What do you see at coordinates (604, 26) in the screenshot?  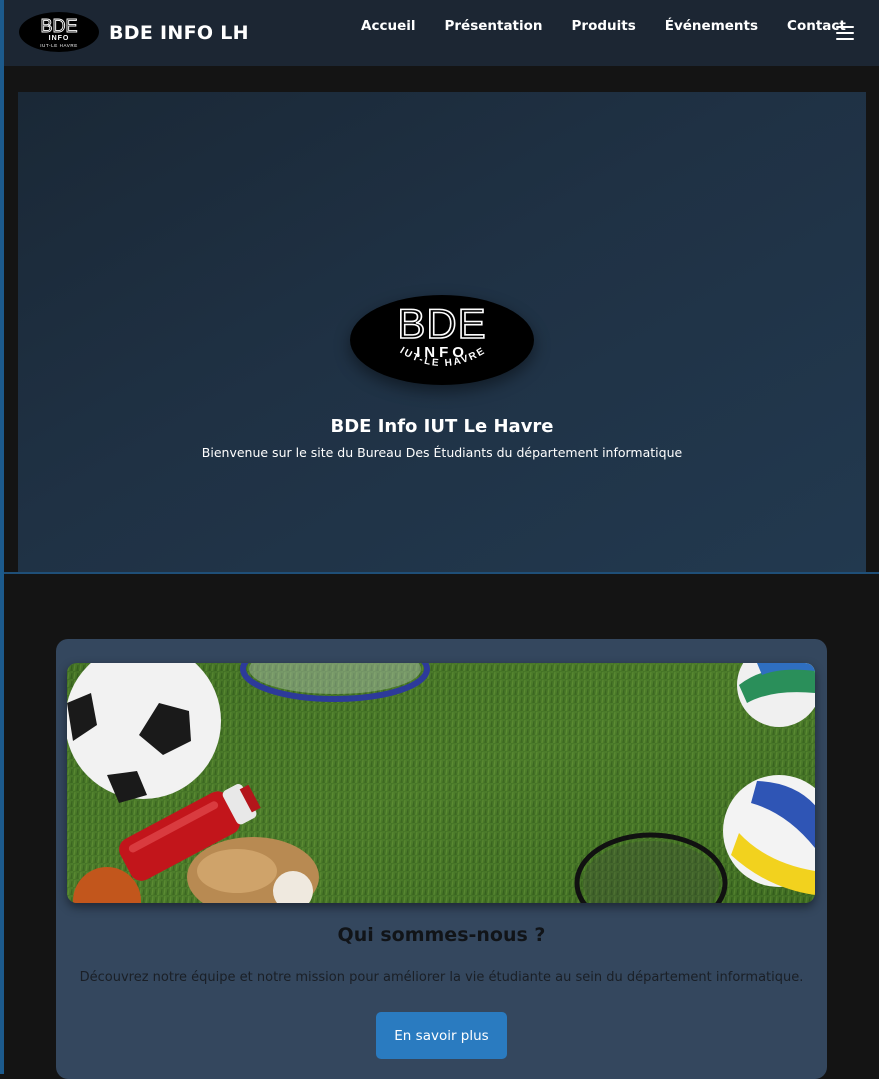 I see `nav-link-produits: Produits` at bounding box center [604, 26].